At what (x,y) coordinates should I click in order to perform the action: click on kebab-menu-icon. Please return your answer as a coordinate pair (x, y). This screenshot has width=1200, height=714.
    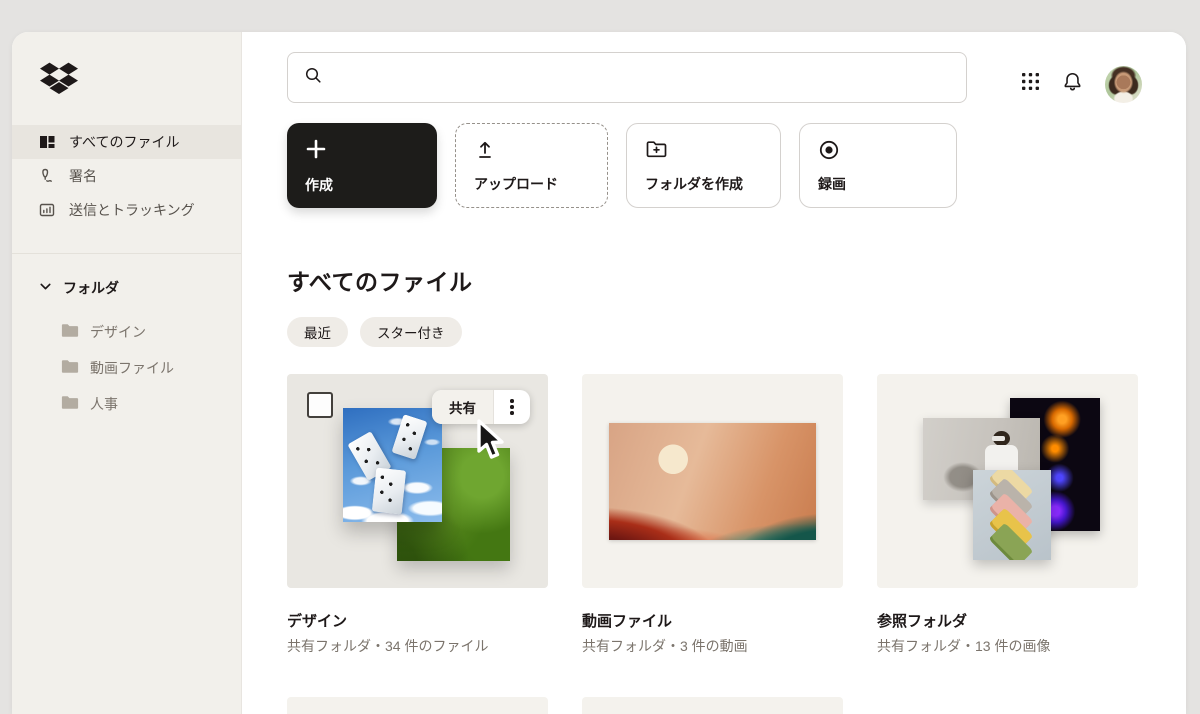
    Looking at the image, I should click on (512, 407).